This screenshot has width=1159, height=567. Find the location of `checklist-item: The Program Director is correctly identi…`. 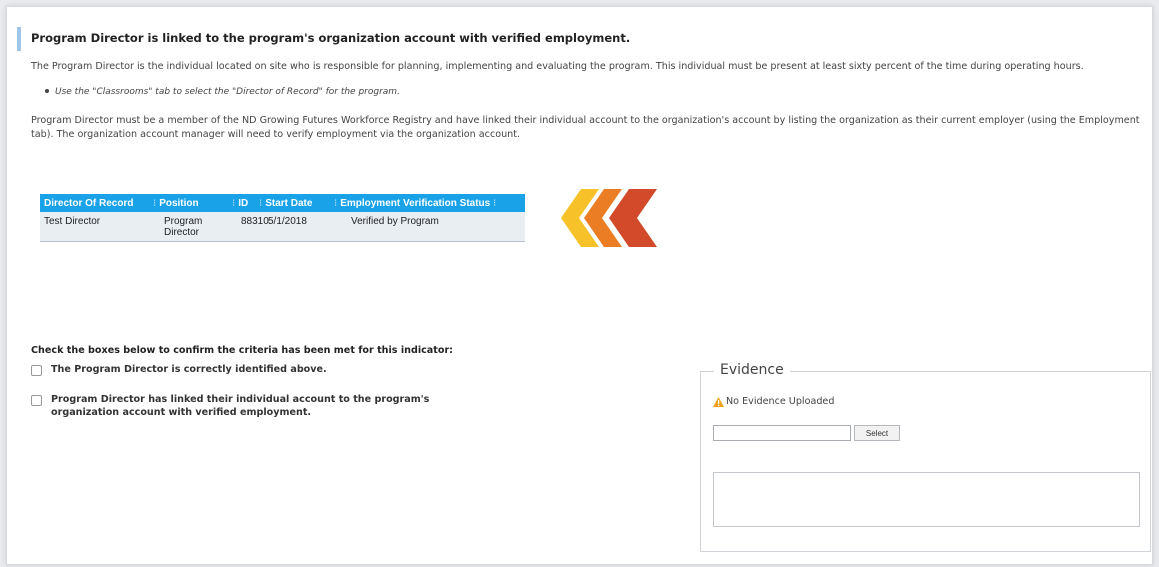

checklist-item: The Program Director is correctly identi… is located at coordinates (241, 369).